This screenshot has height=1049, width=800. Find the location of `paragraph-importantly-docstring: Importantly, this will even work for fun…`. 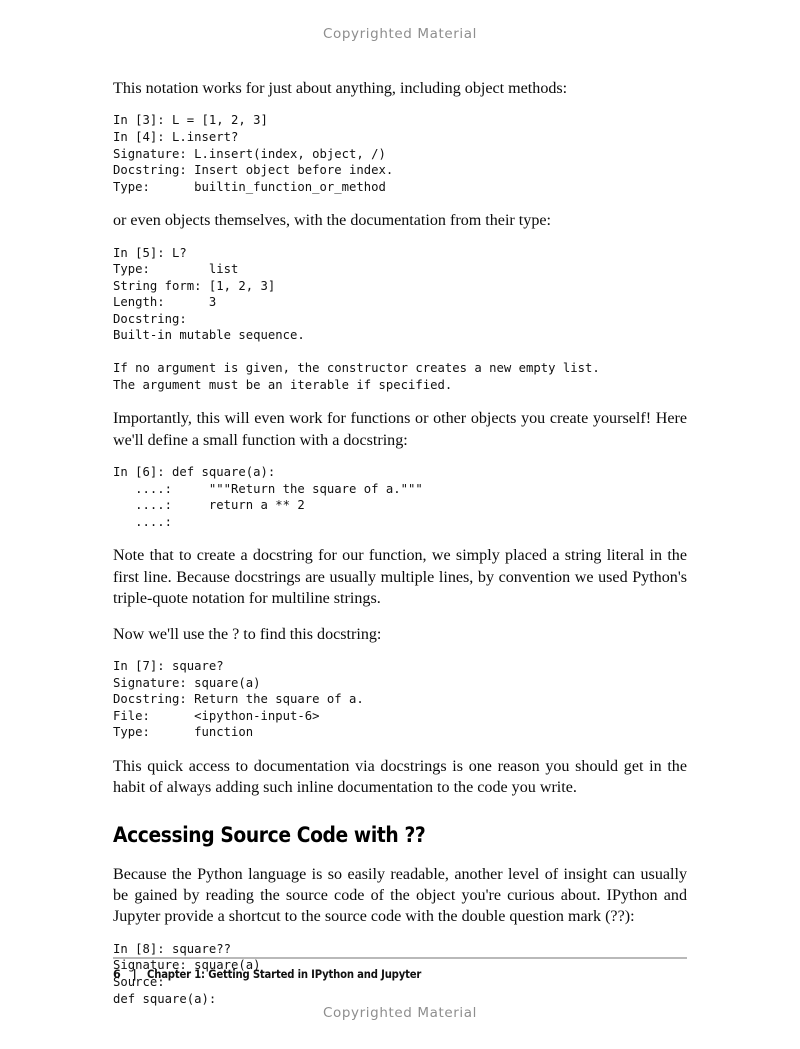

paragraph-importantly-docstring: Importantly, this will even work for fun… is located at coordinates (400, 429).